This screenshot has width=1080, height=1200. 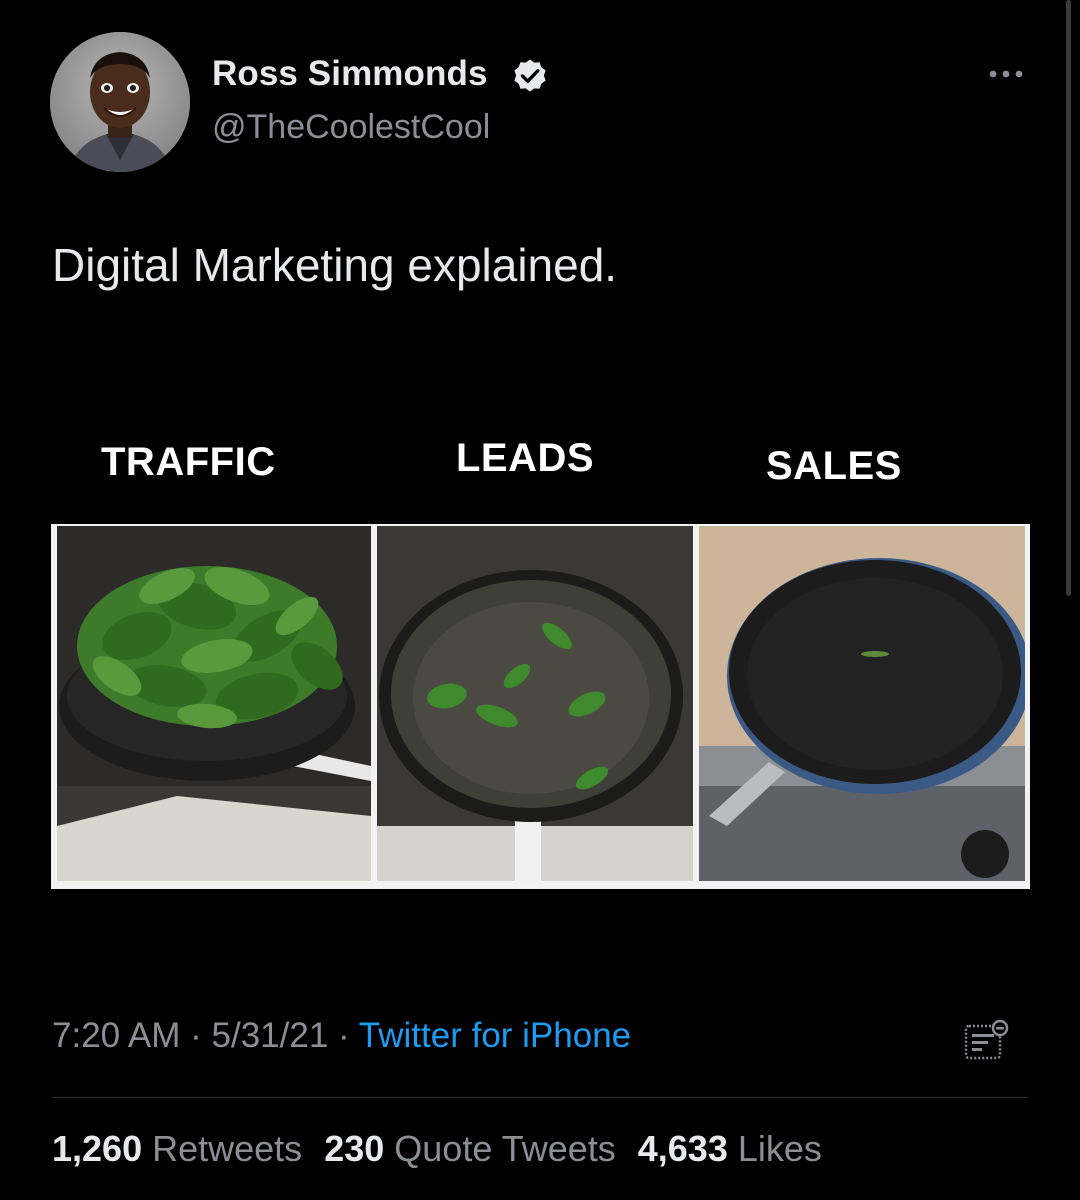 I want to click on quotes-stat: 230 Quote Tweets, so click(x=470, y=1148).